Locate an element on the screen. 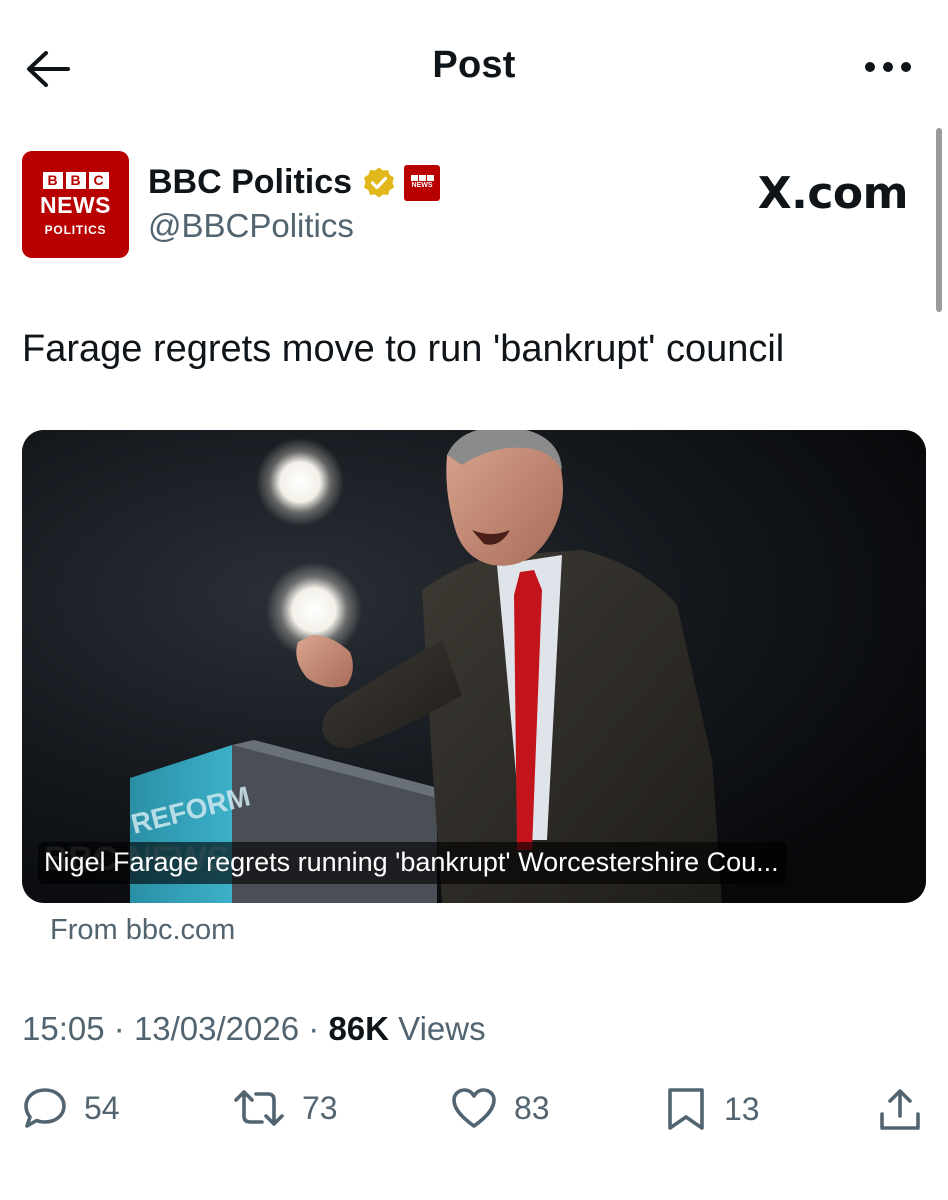 Image resolution: width=948 pixels, height=1200 pixels. views-label: Views is located at coordinates (442, 1028).